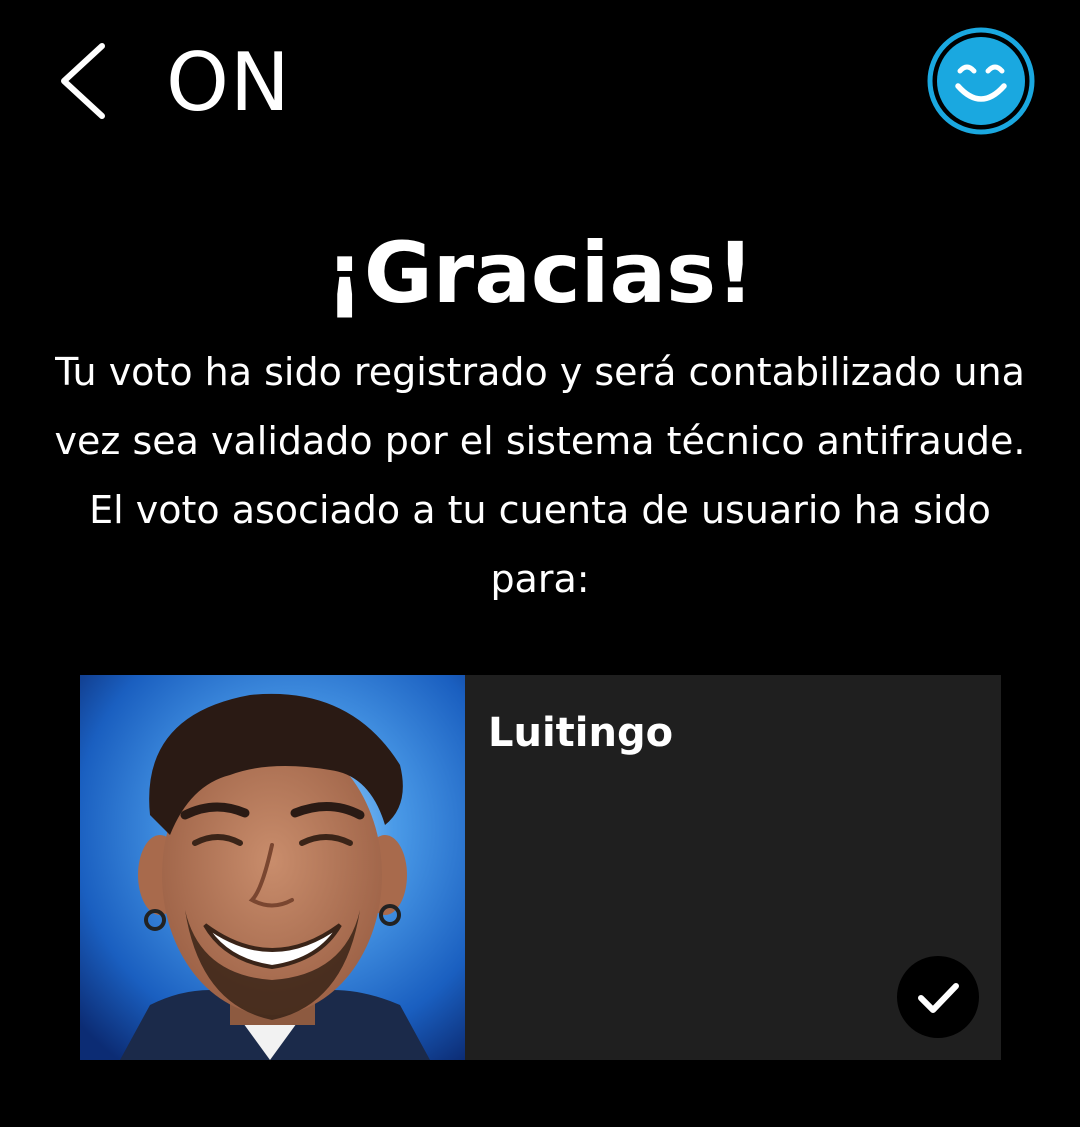  I want to click on profile-button, so click(981, 81).